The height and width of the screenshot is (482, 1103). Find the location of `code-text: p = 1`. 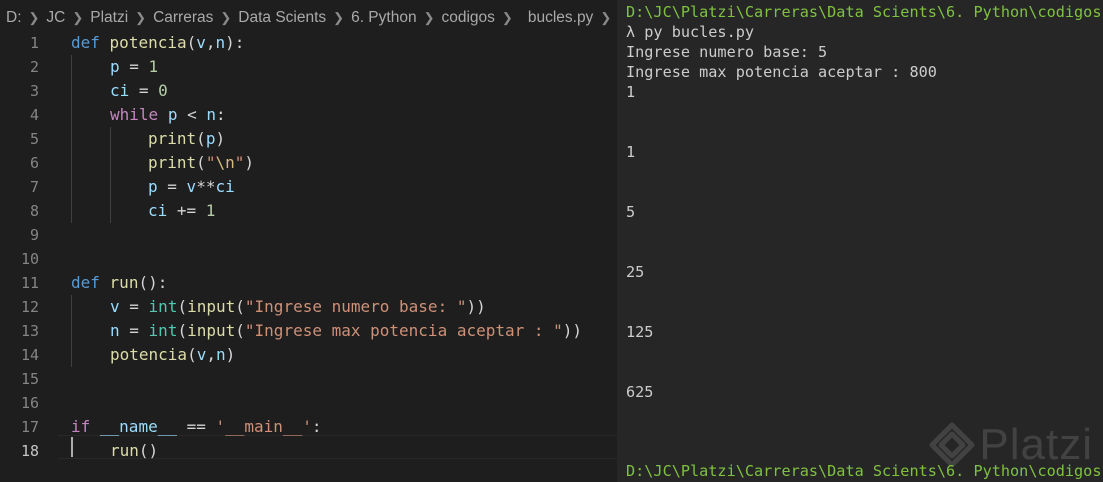

code-text: p = 1 is located at coordinates (134, 66).